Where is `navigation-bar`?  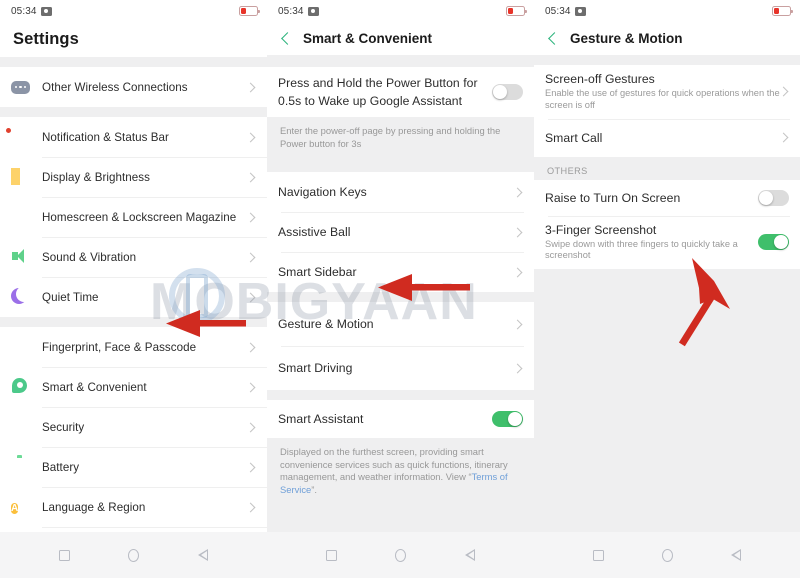
navigation-bar is located at coordinates (400, 555).